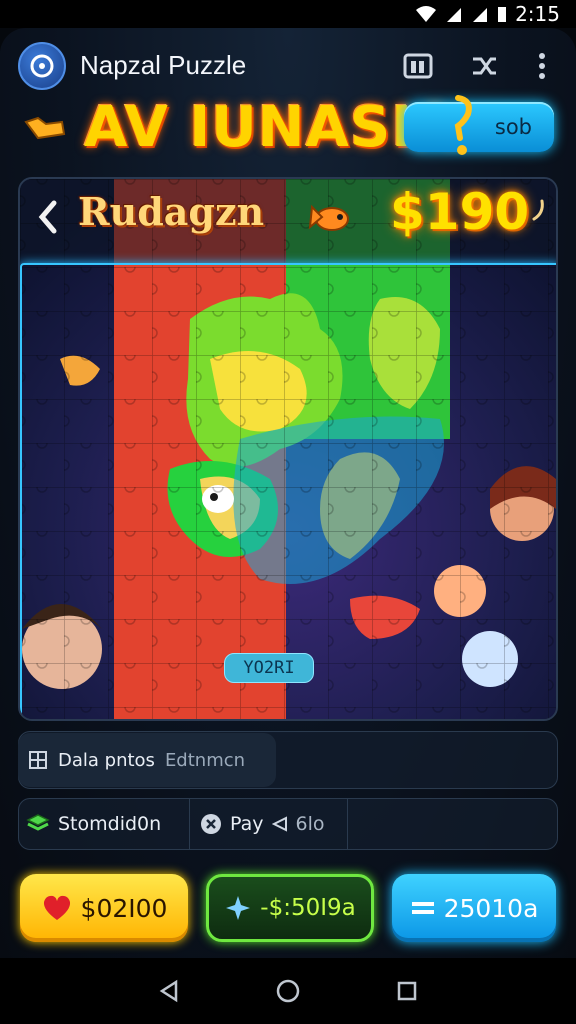 This screenshot has height=1024, width=576. What do you see at coordinates (163, 65) in the screenshot?
I see `app-title: Napzal Puzzle` at bounding box center [163, 65].